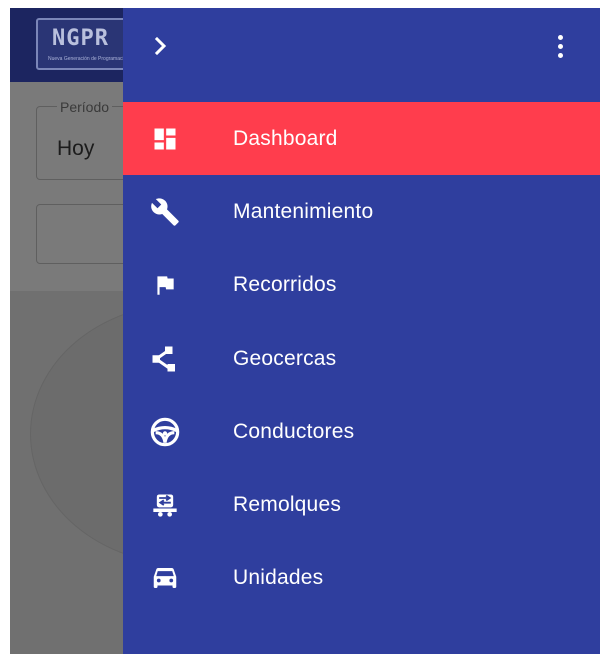  I want to click on steering-wheel-icon, so click(165, 432).